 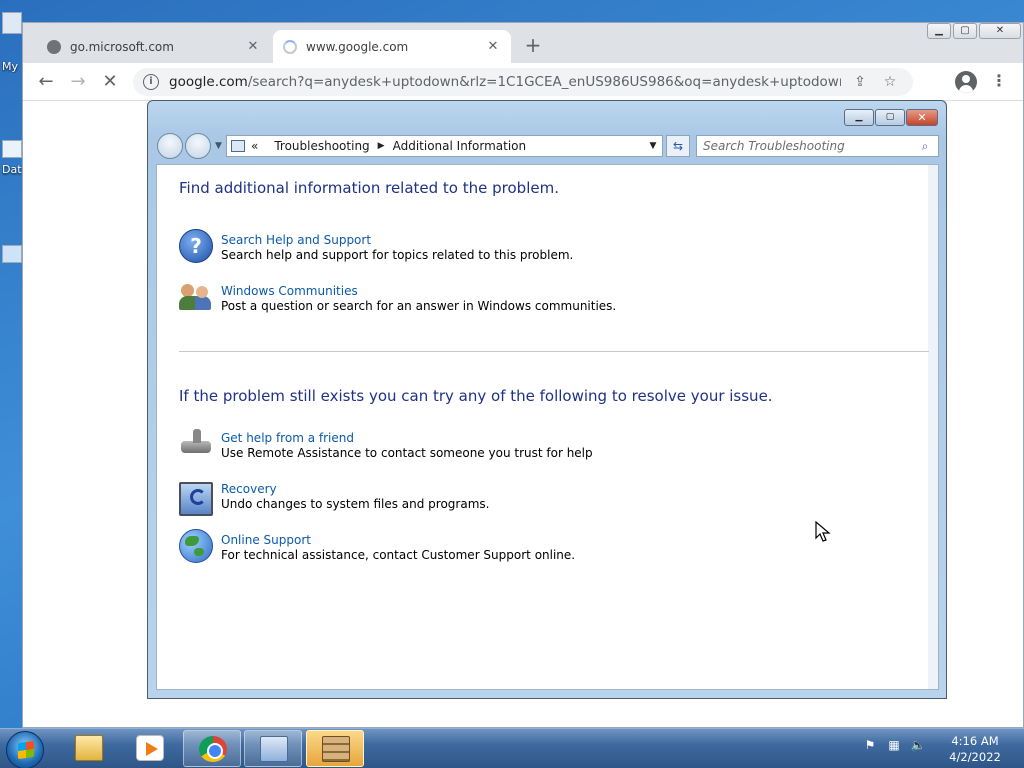 I want to click on tw-close-button: ✕, so click(x=922, y=117).